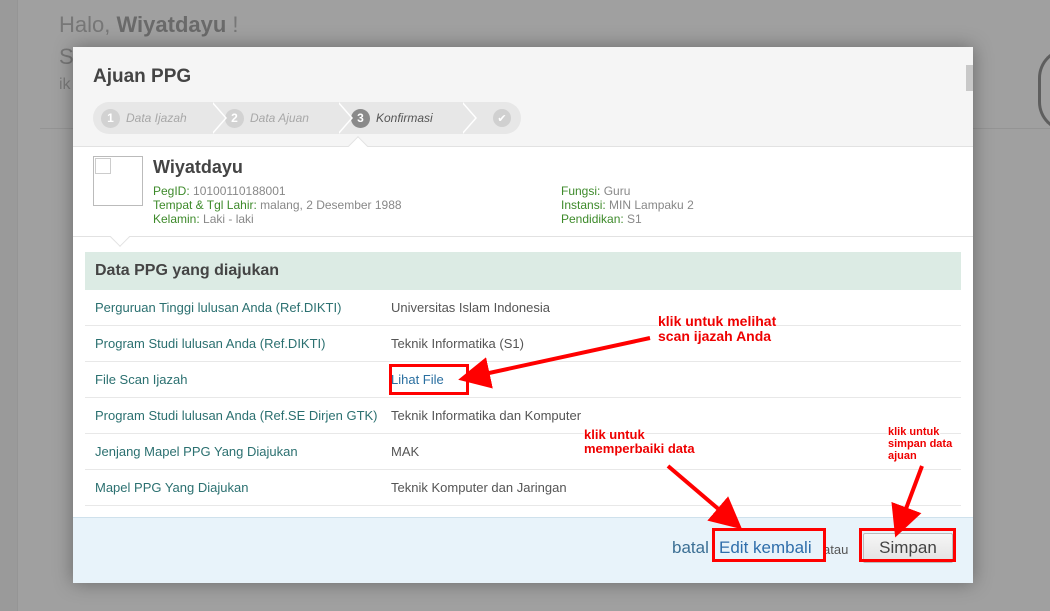 This screenshot has width=1050, height=611. What do you see at coordinates (554, 362) in the screenshot?
I see `arrow-to-lihat-file` at bounding box center [554, 362].